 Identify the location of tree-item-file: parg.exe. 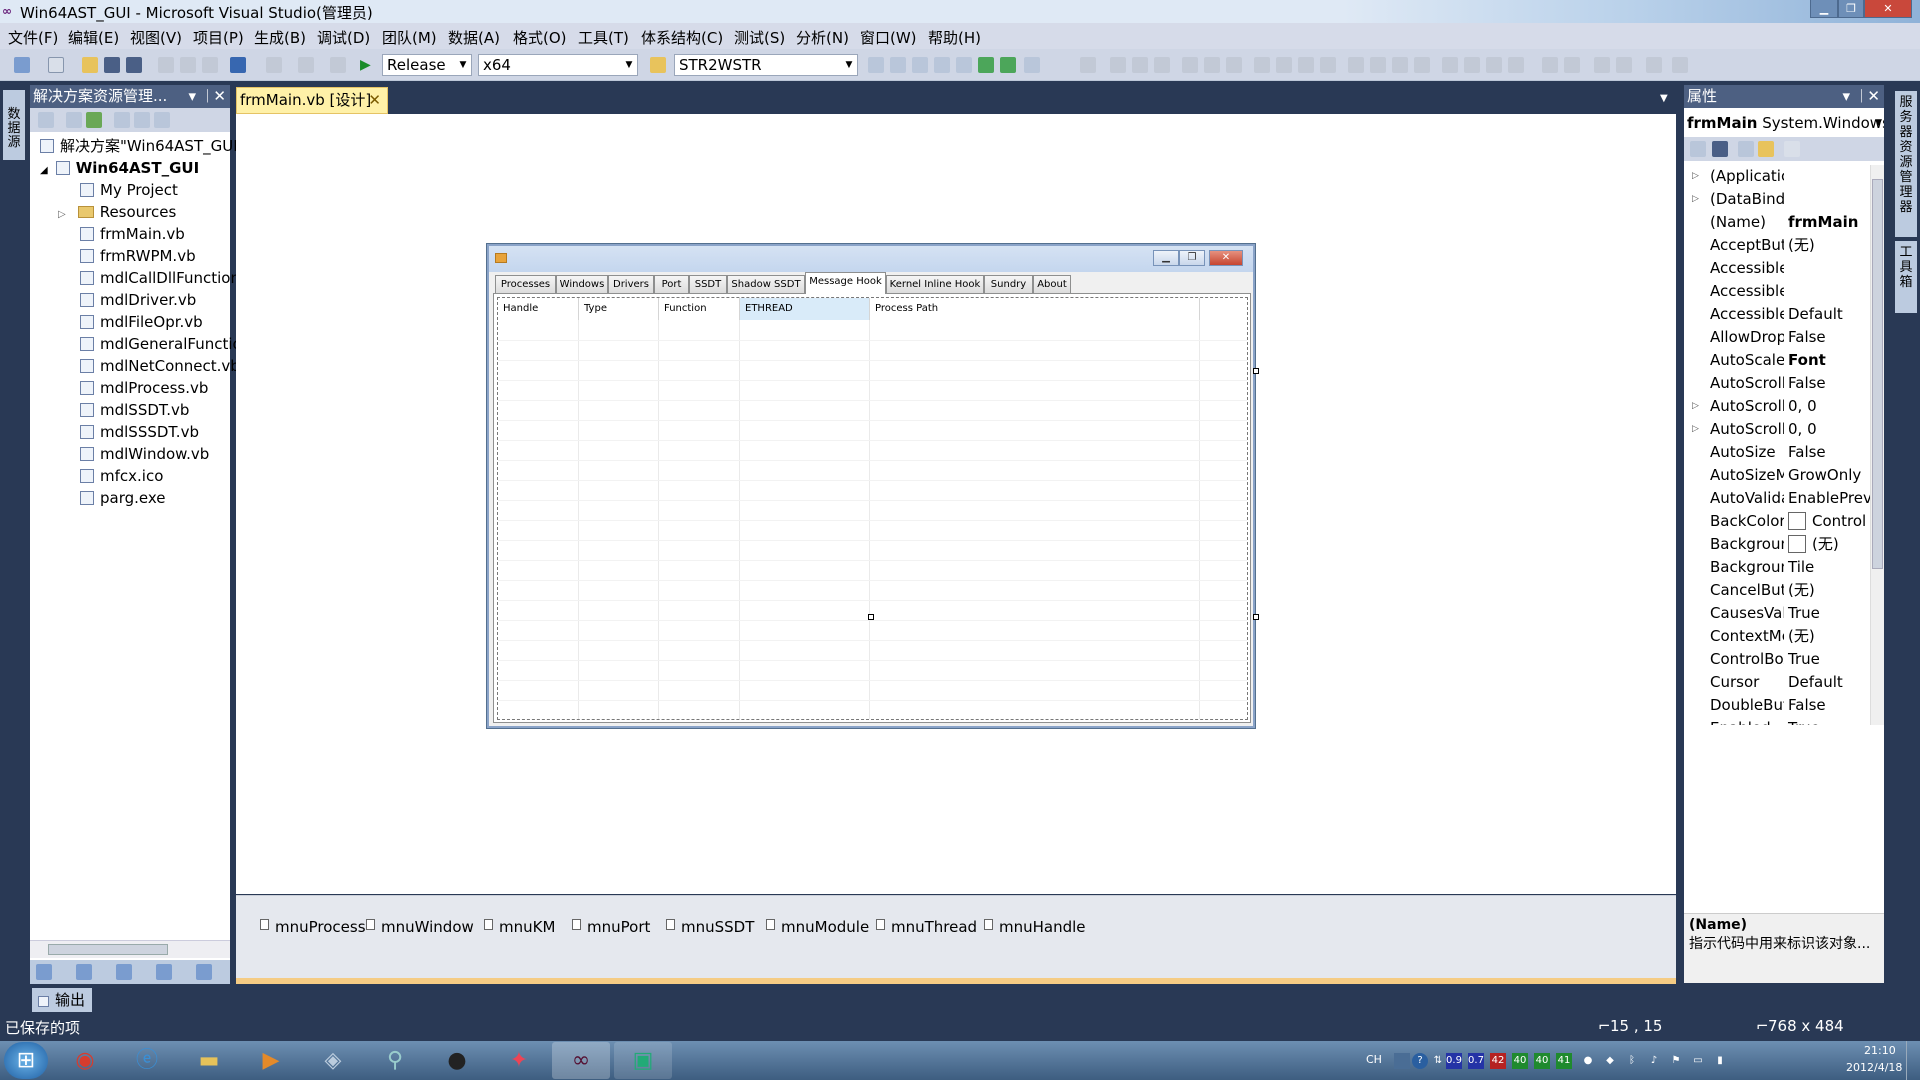
(123, 498).